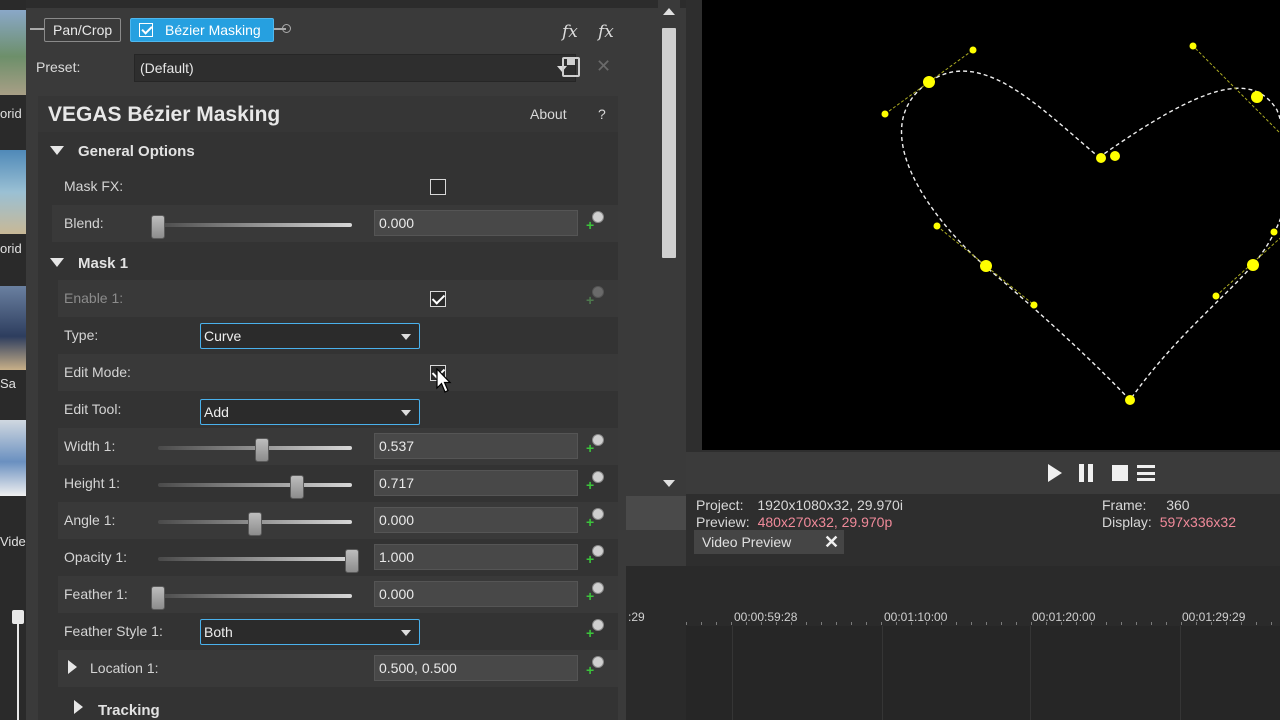 The width and height of the screenshot is (1280, 720). Describe the element at coordinates (1146, 473) in the screenshot. I see `menu-icon` at that location.